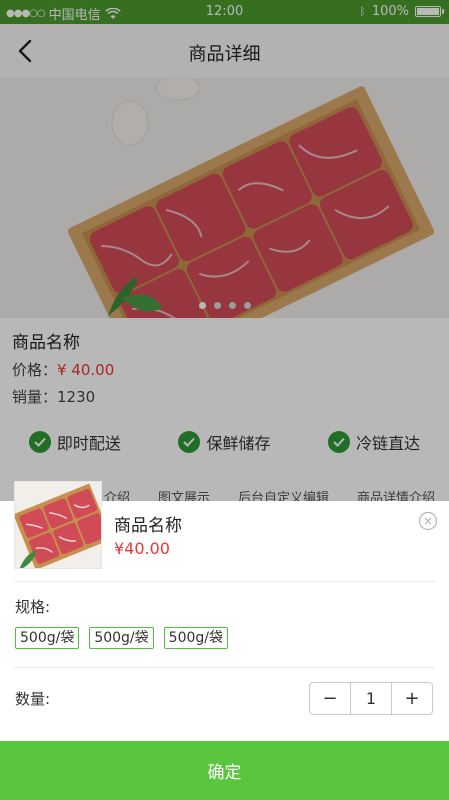 This screenshot has height=800, width=449. I want to click on sheet-product-name: 商品名称, so click(148, 526).